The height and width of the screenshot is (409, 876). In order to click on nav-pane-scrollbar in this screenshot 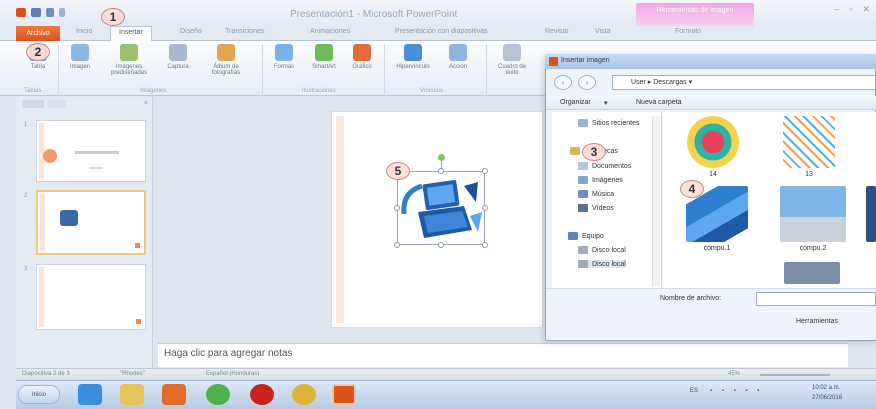, I will do `click(656, 201)`.